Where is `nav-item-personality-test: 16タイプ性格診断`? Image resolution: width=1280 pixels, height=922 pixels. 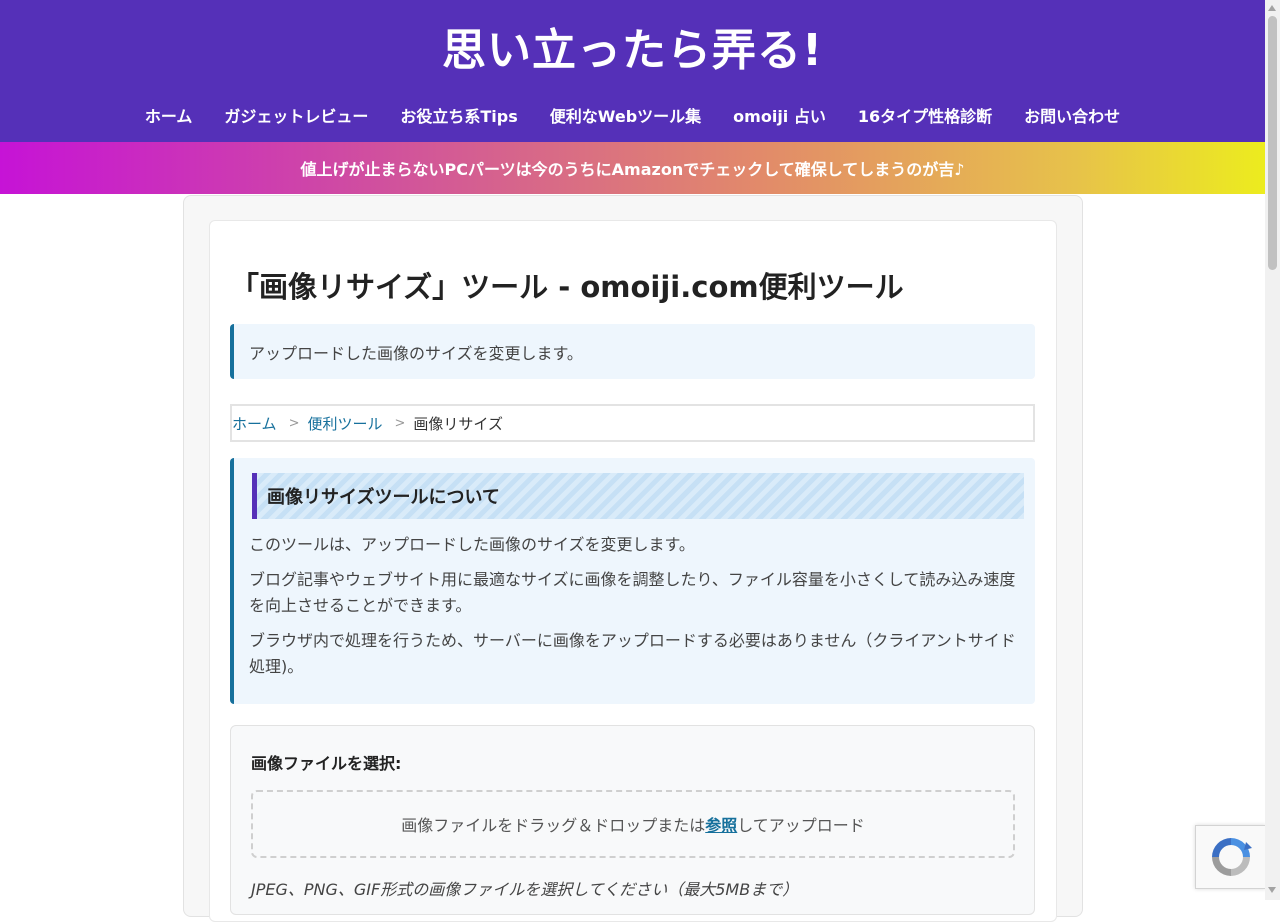
nav-item-personality-test: 16タイプ性格診断 is located at coordinates (925, 115).